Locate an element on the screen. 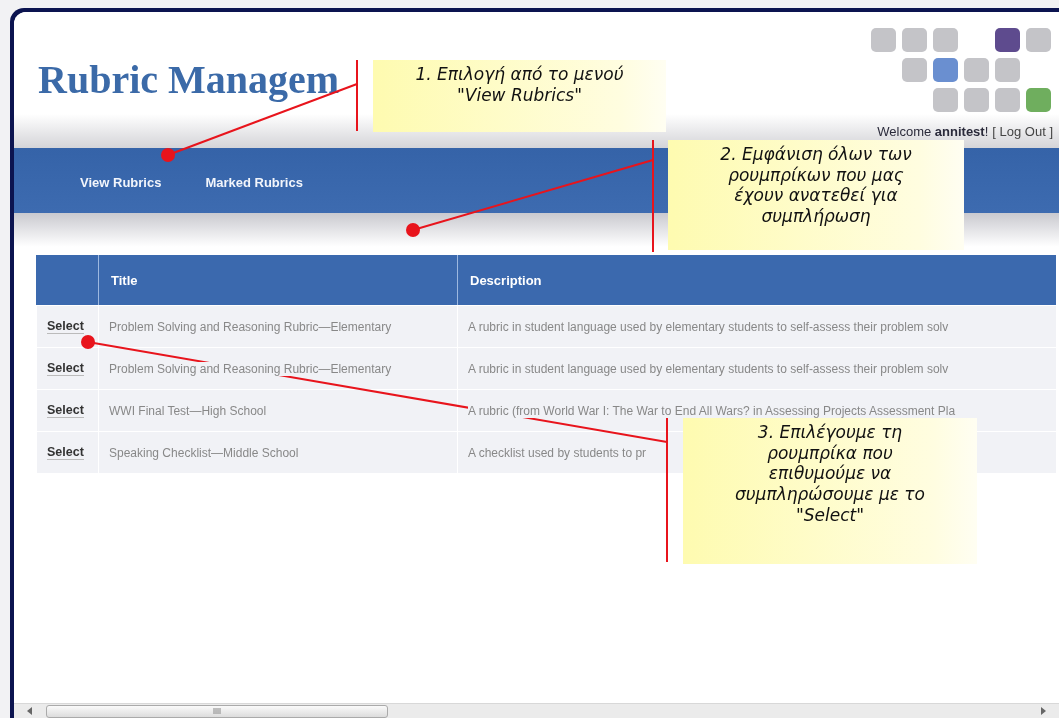  log-out-link: [ Log Out ] is located at coordinates (1022, 131).